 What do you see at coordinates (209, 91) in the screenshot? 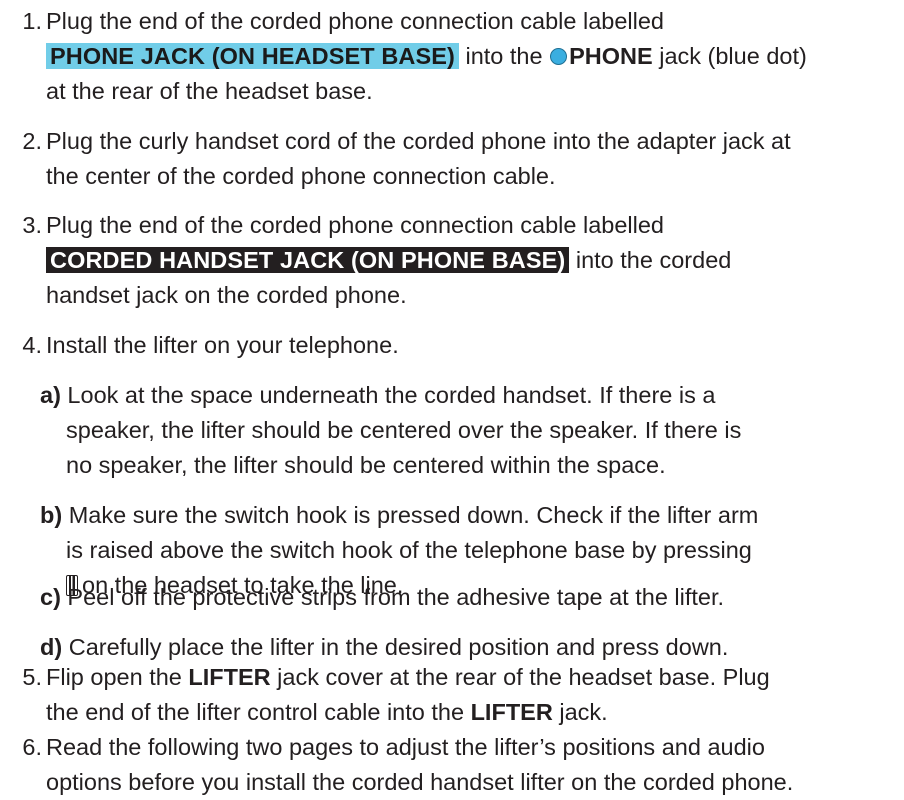
I see `step-text: at the rear of the headset base.` at bounding box center [209, 91].